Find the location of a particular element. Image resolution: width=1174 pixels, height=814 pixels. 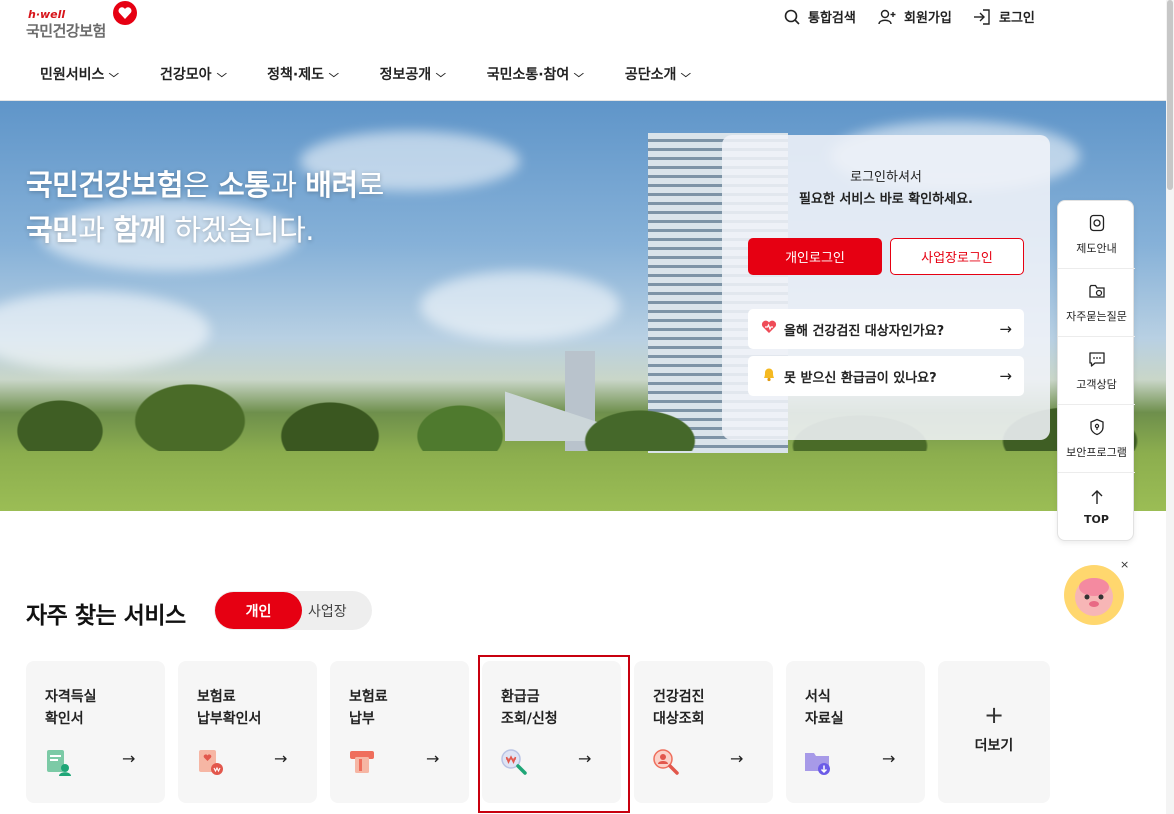

document-icon is located at coordinates (1096, 222).